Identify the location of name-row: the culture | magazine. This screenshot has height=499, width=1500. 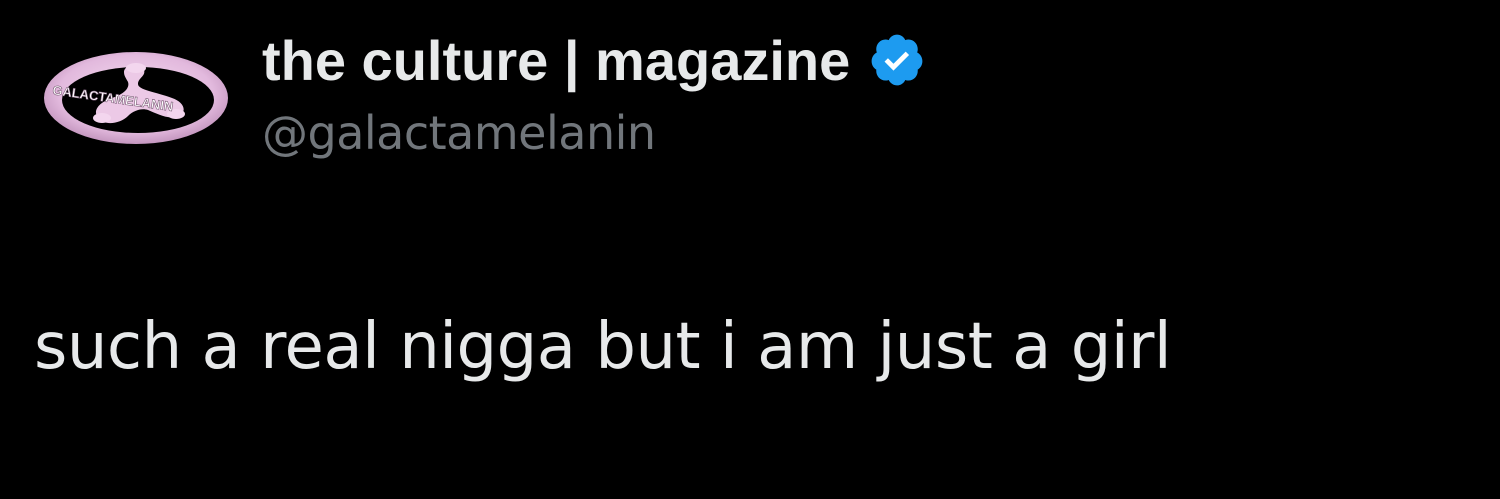
(594, 60).